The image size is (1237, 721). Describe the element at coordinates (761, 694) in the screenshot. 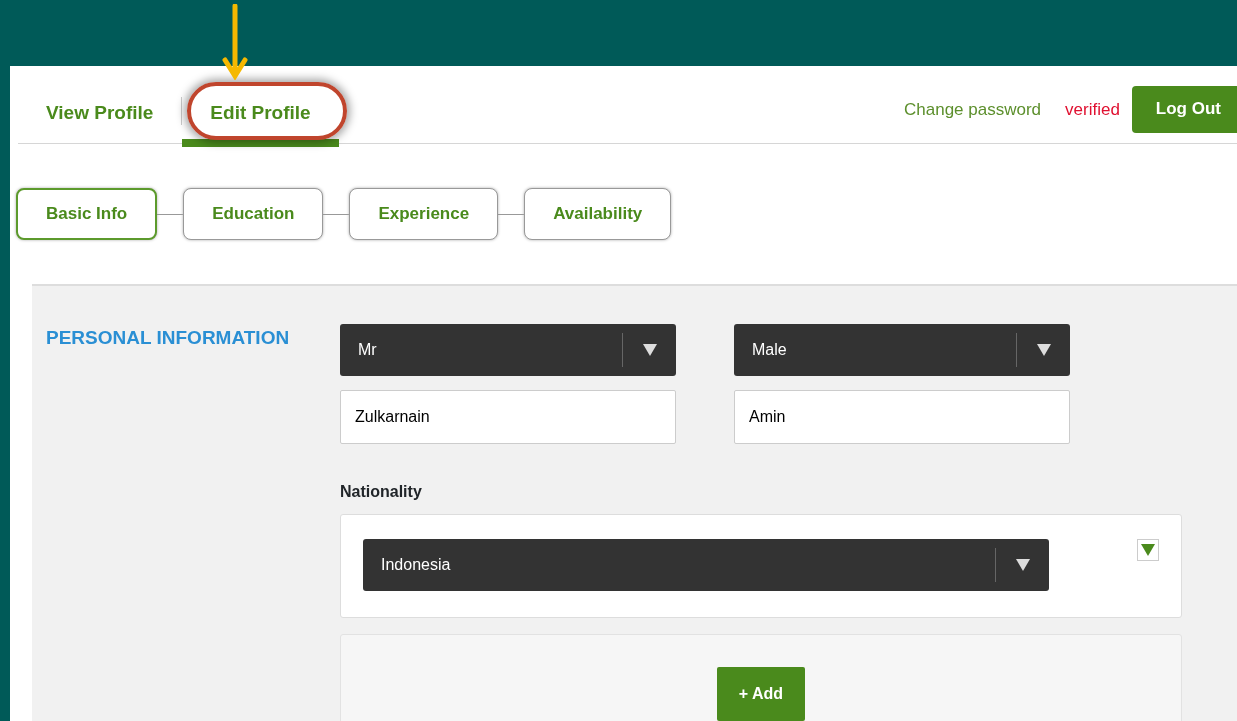

I see `add-button: + Add` at that location.